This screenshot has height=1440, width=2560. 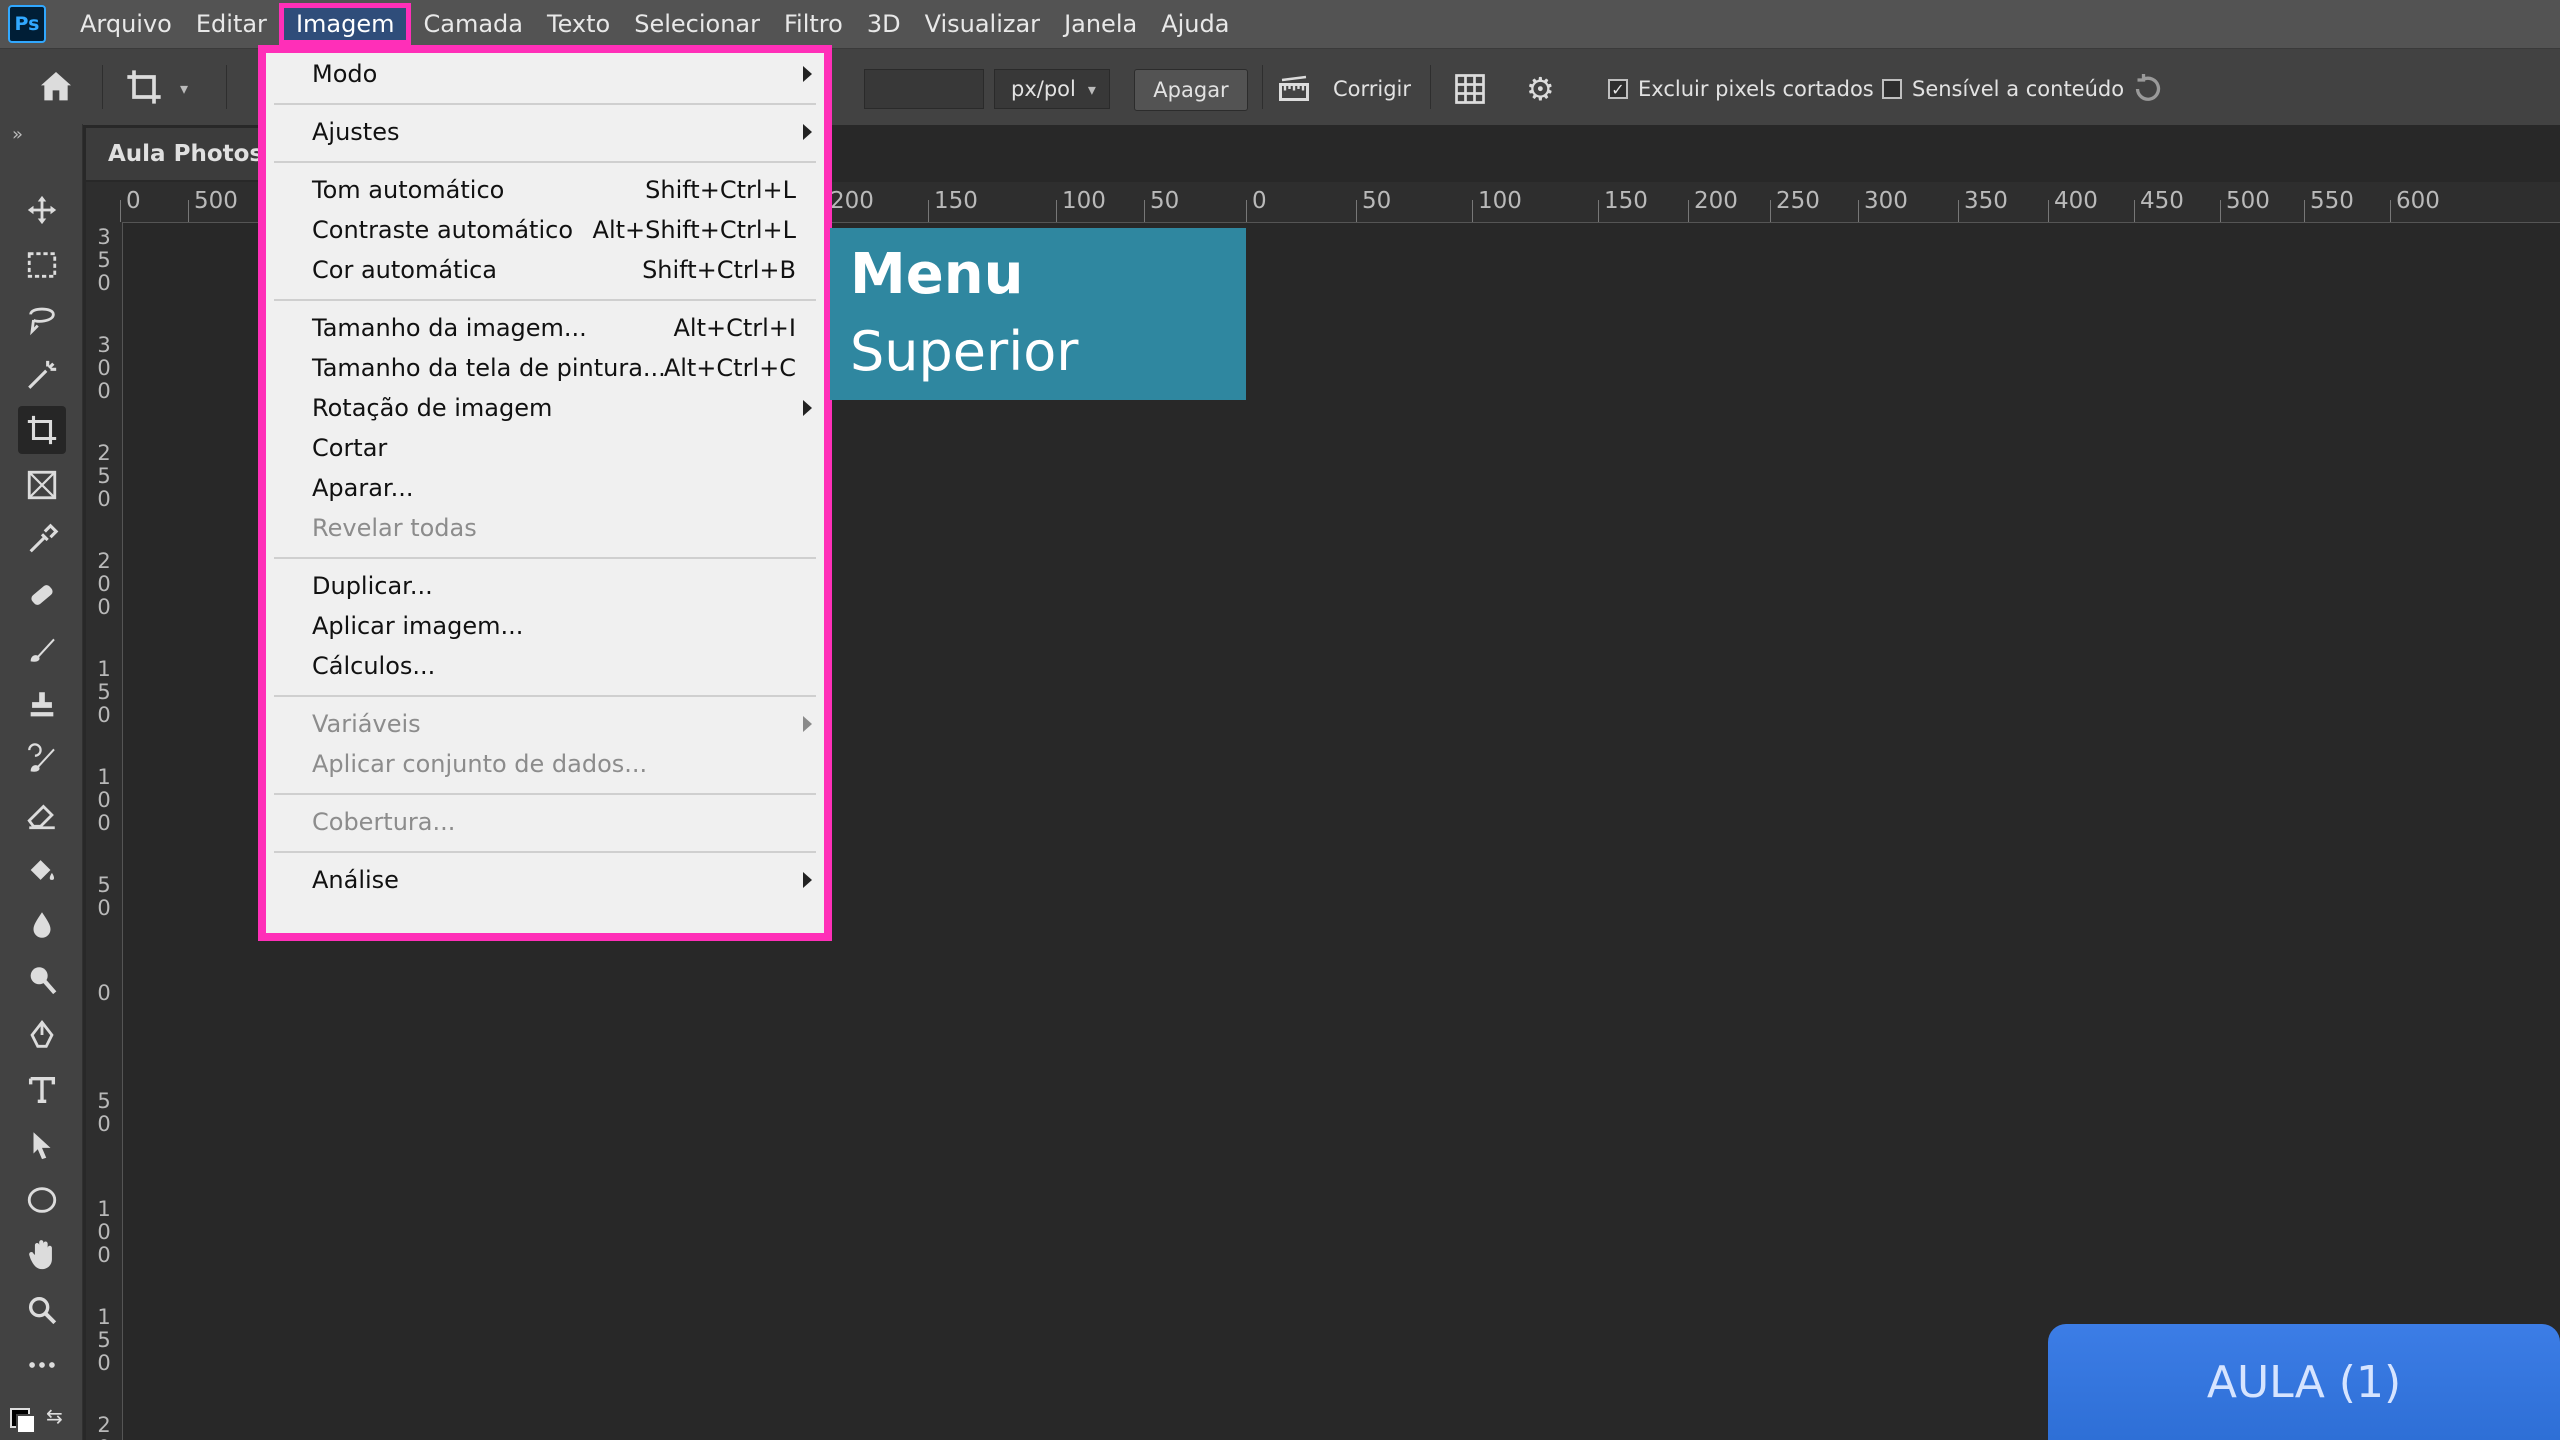 I want to click on menu-item: Análise, so click(x=545, y=880).